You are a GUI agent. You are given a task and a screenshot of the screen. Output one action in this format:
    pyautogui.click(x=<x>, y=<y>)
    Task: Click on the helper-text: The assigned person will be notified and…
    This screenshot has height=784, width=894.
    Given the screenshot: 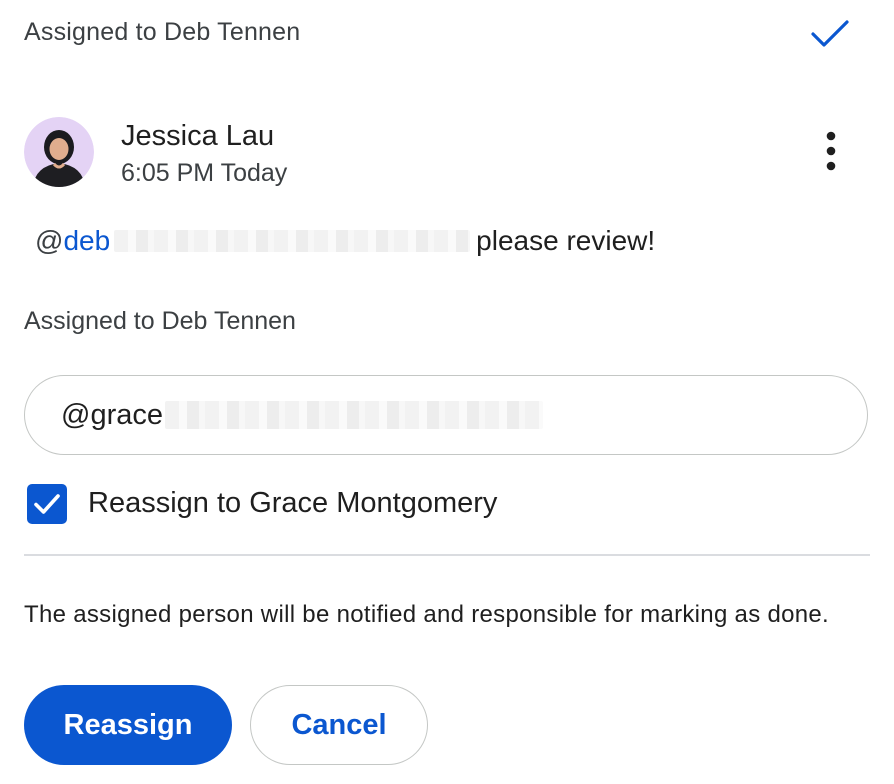 What is the action you would take?
    pyautogui.click(x=427, y=614)
    